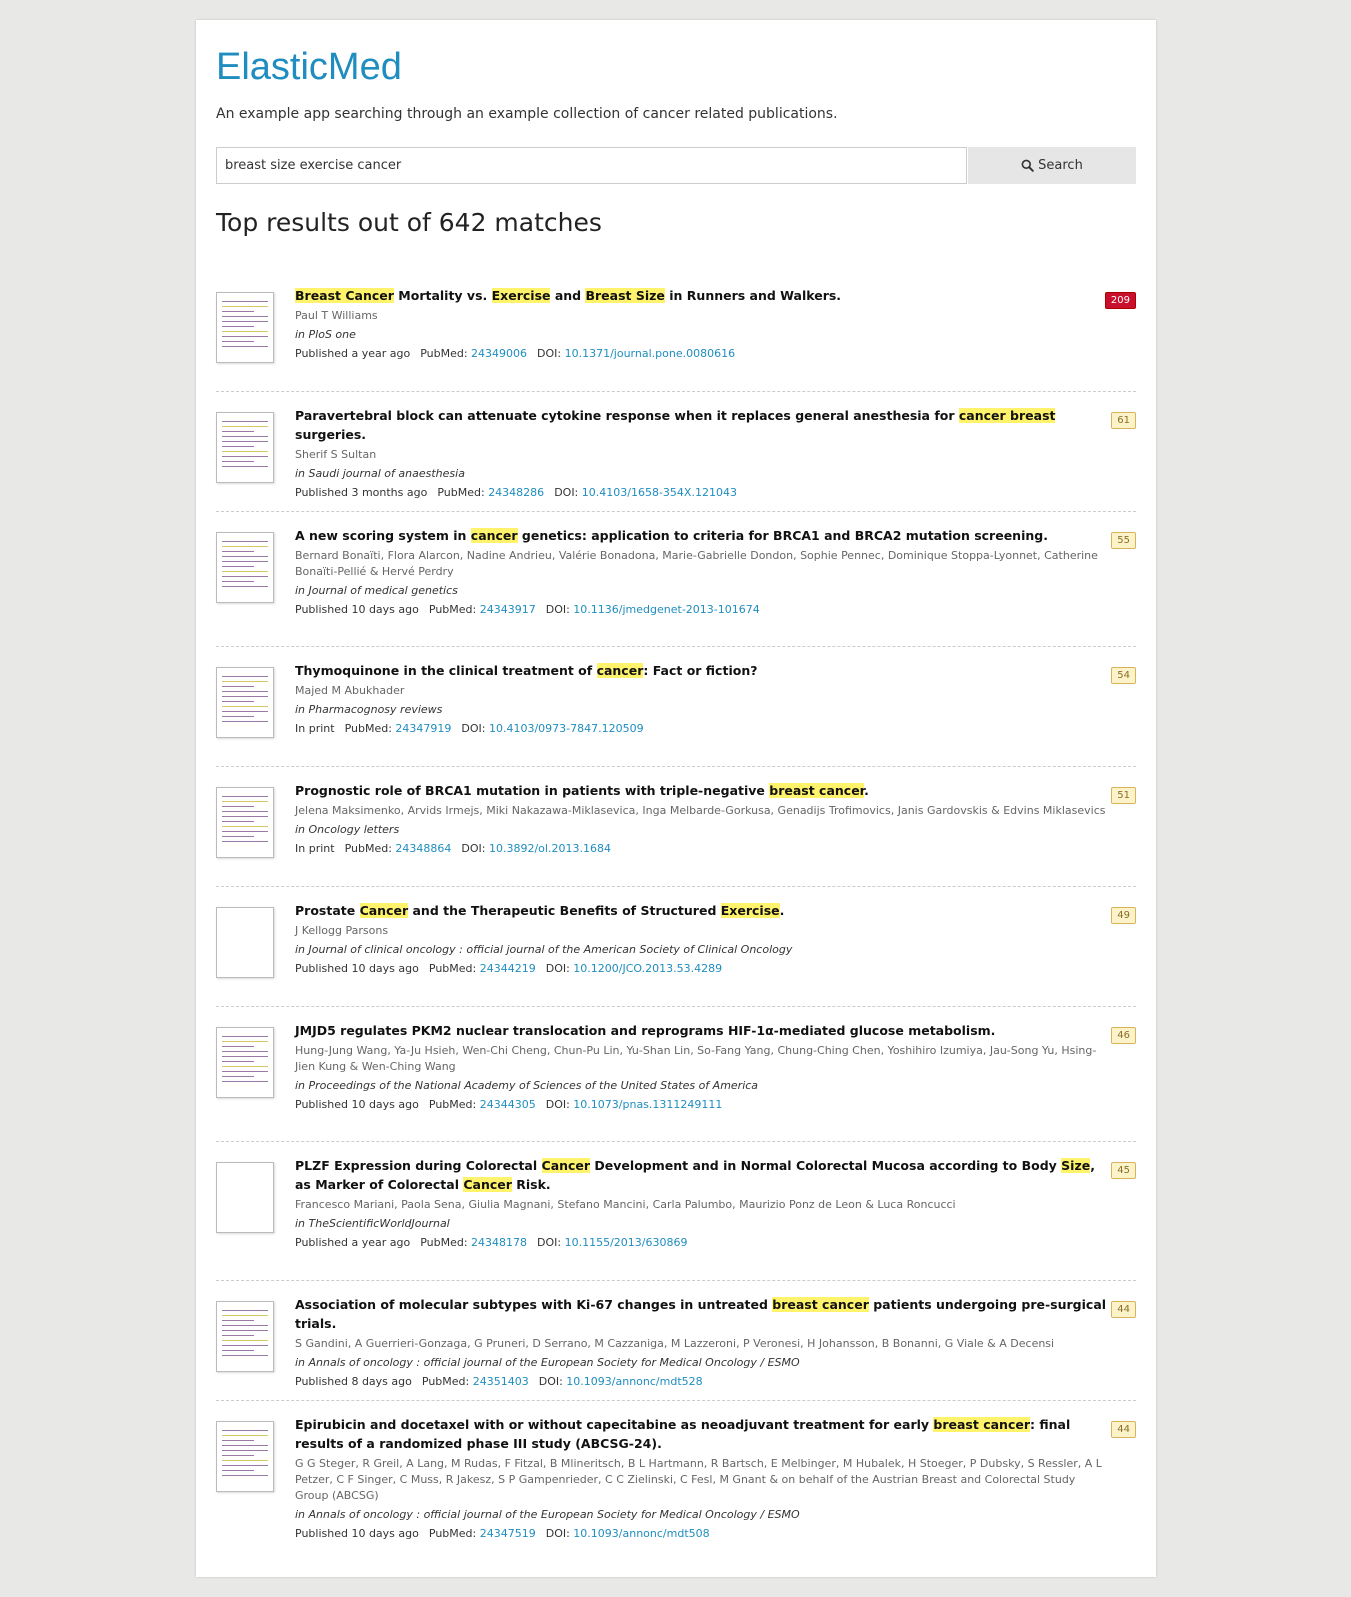 This screenshot has width=1351, height=1597. I want to click on pubmed-link: 24348286, so click(516, 492).